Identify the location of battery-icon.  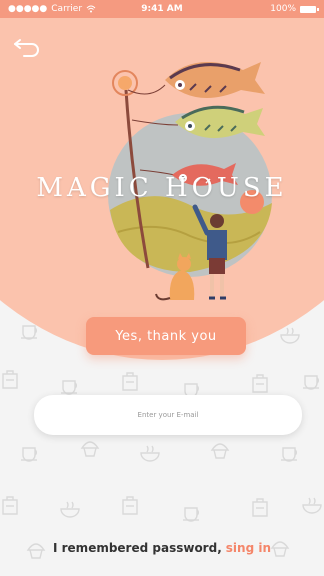
(309, 9).